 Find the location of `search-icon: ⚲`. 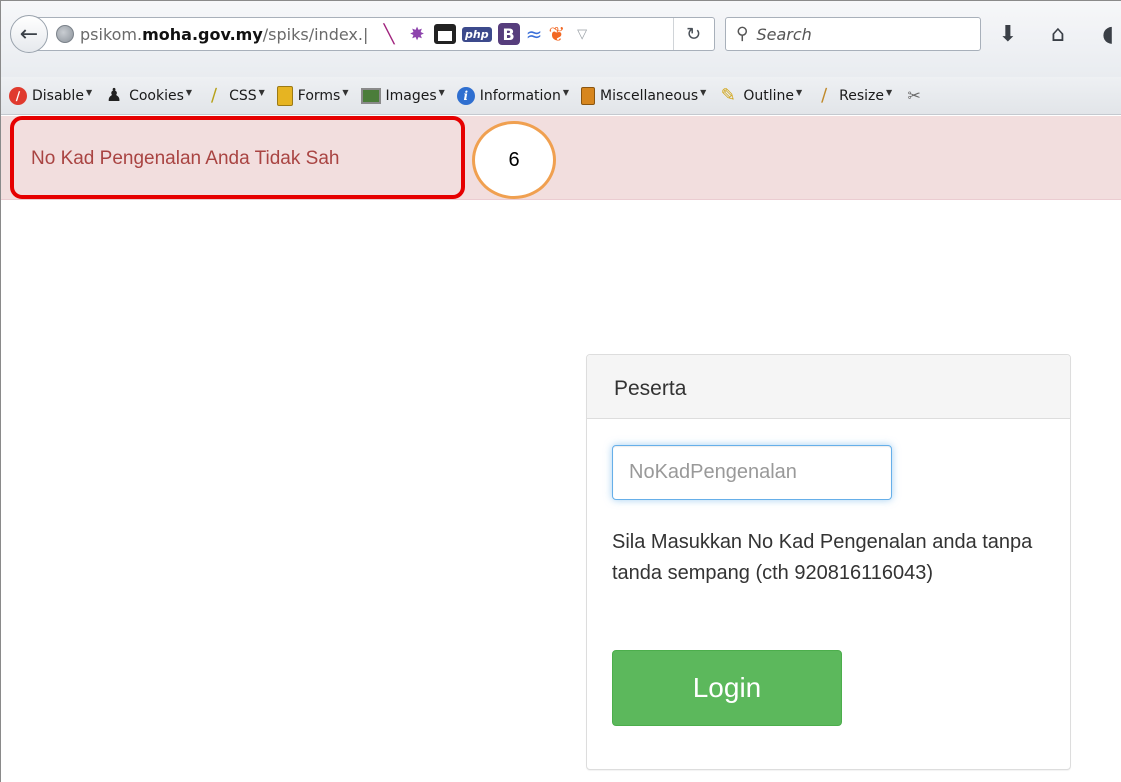

search-icon: ⚲ is located at coordinates (742, 34).